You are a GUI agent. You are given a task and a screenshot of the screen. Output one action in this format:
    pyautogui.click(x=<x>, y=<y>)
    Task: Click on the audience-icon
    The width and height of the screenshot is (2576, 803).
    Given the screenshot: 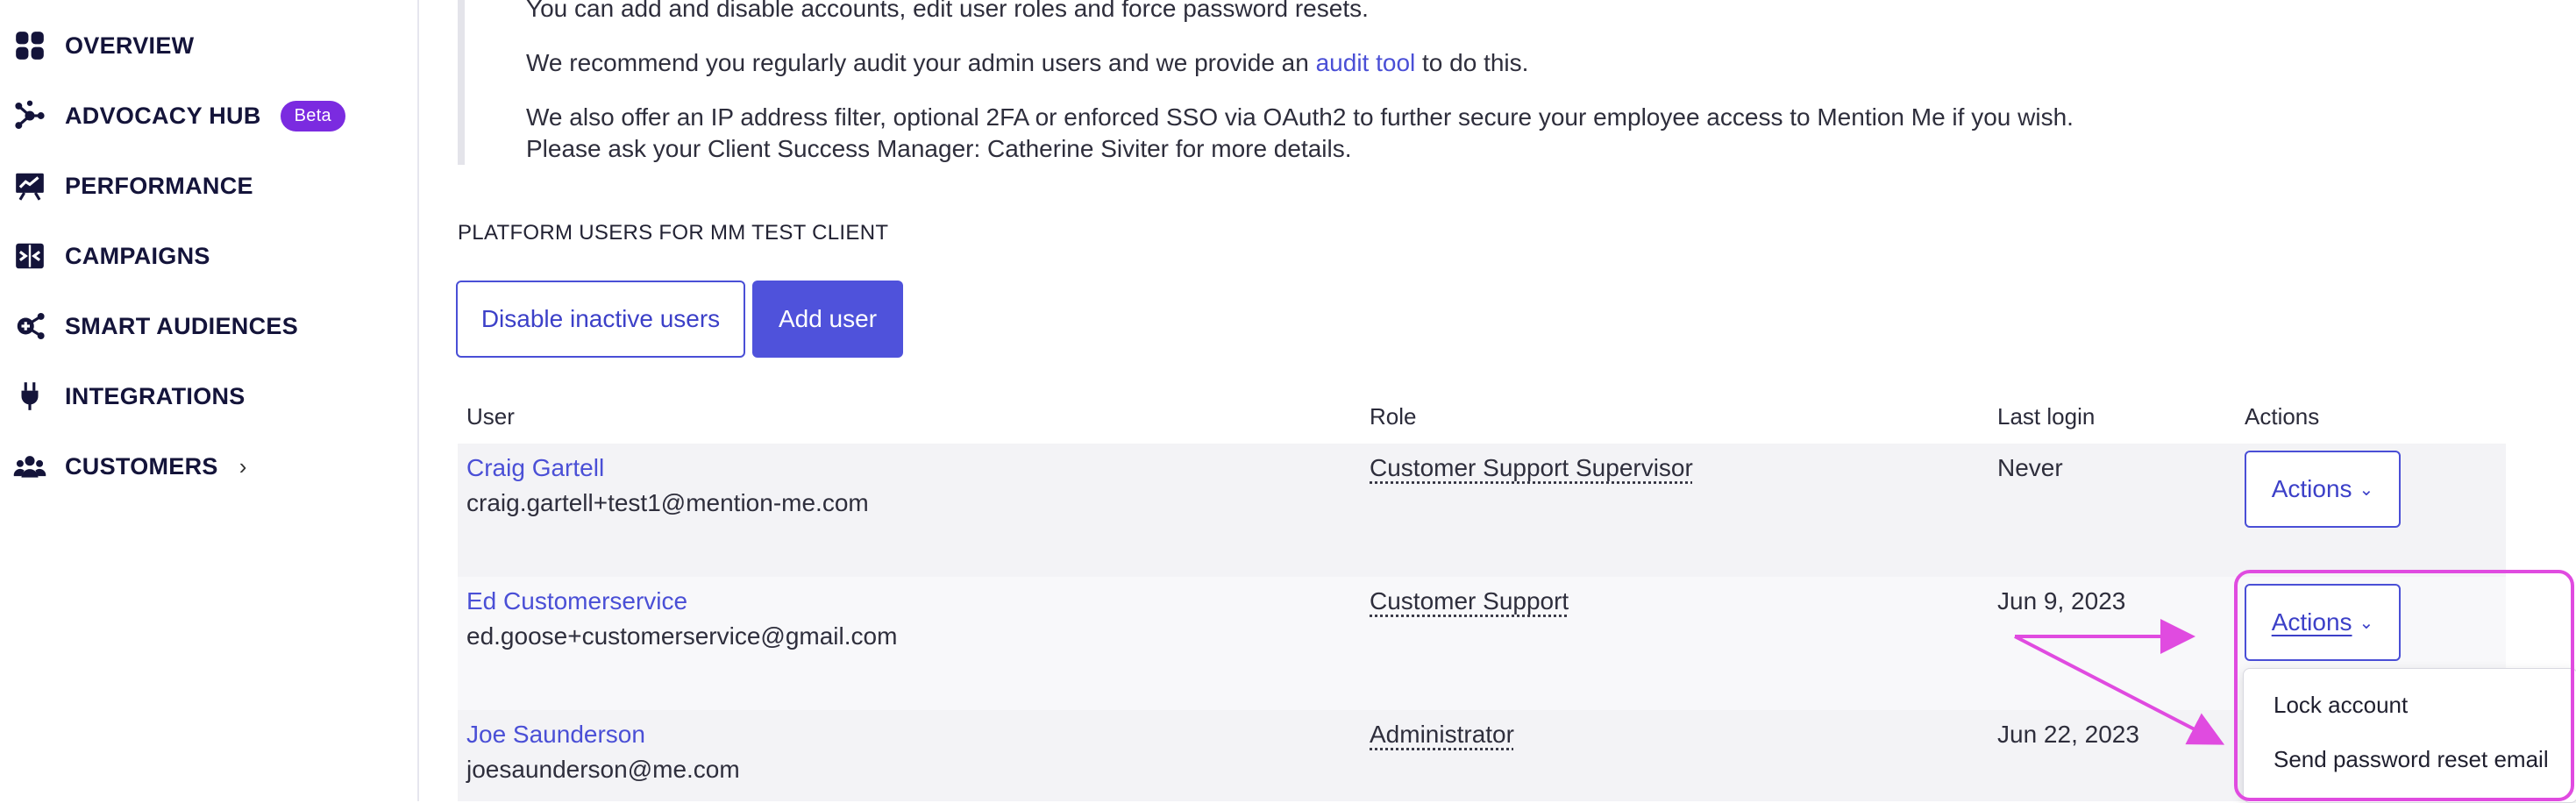 What is the action you would take?
    pyautogui.click(x=29, y=326)
    